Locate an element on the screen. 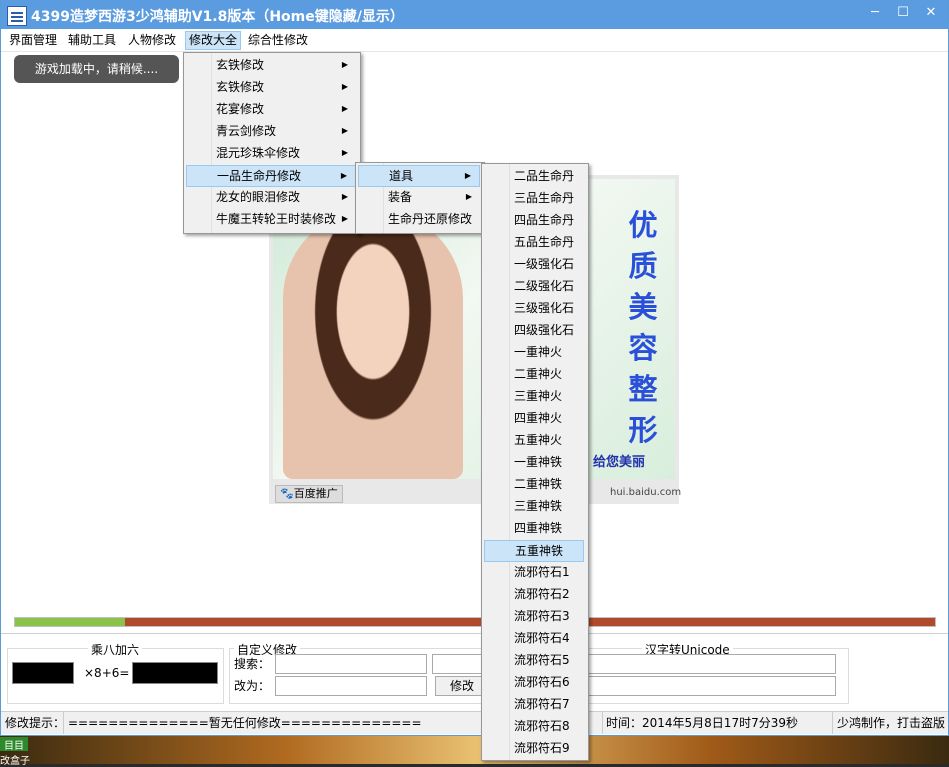  submenu-item-hovered: 五重神铁 is located at coordinates (534, 551).